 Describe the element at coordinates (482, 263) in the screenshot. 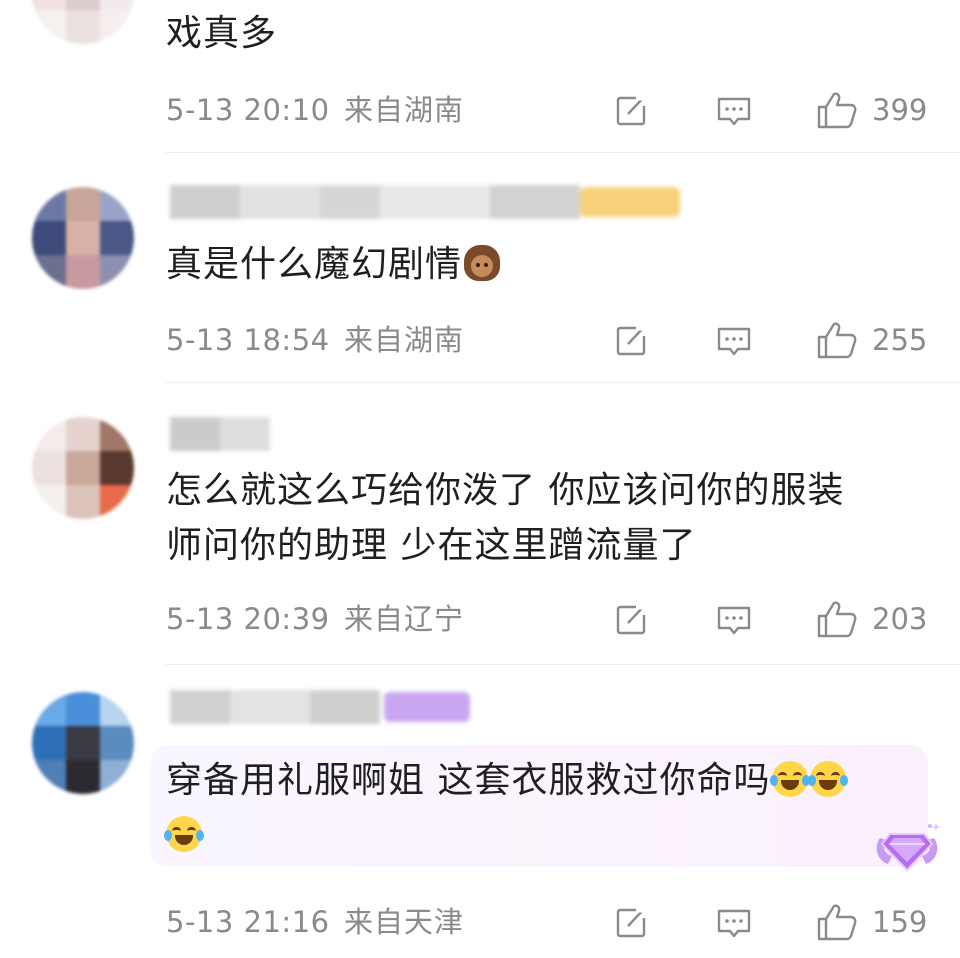

I see `girl-emoji-icon` at that location.